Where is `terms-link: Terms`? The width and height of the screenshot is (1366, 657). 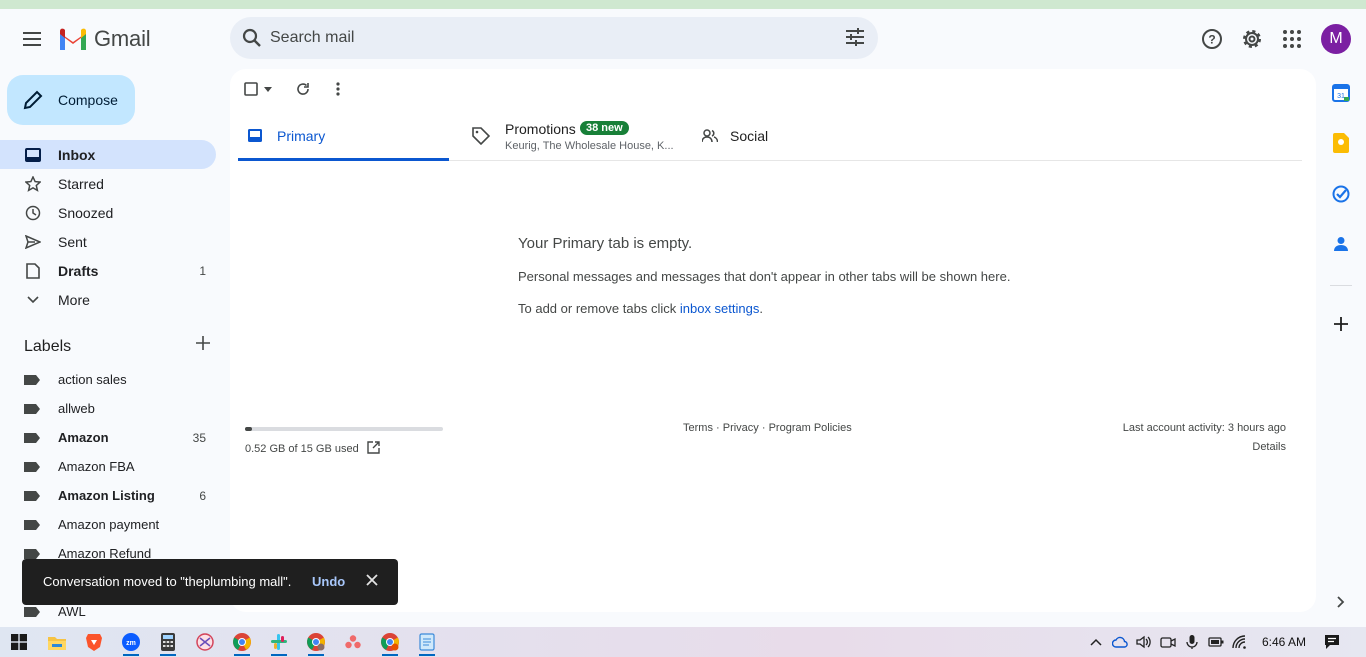 terms-link: Terms is located at coordinates (698, 428).